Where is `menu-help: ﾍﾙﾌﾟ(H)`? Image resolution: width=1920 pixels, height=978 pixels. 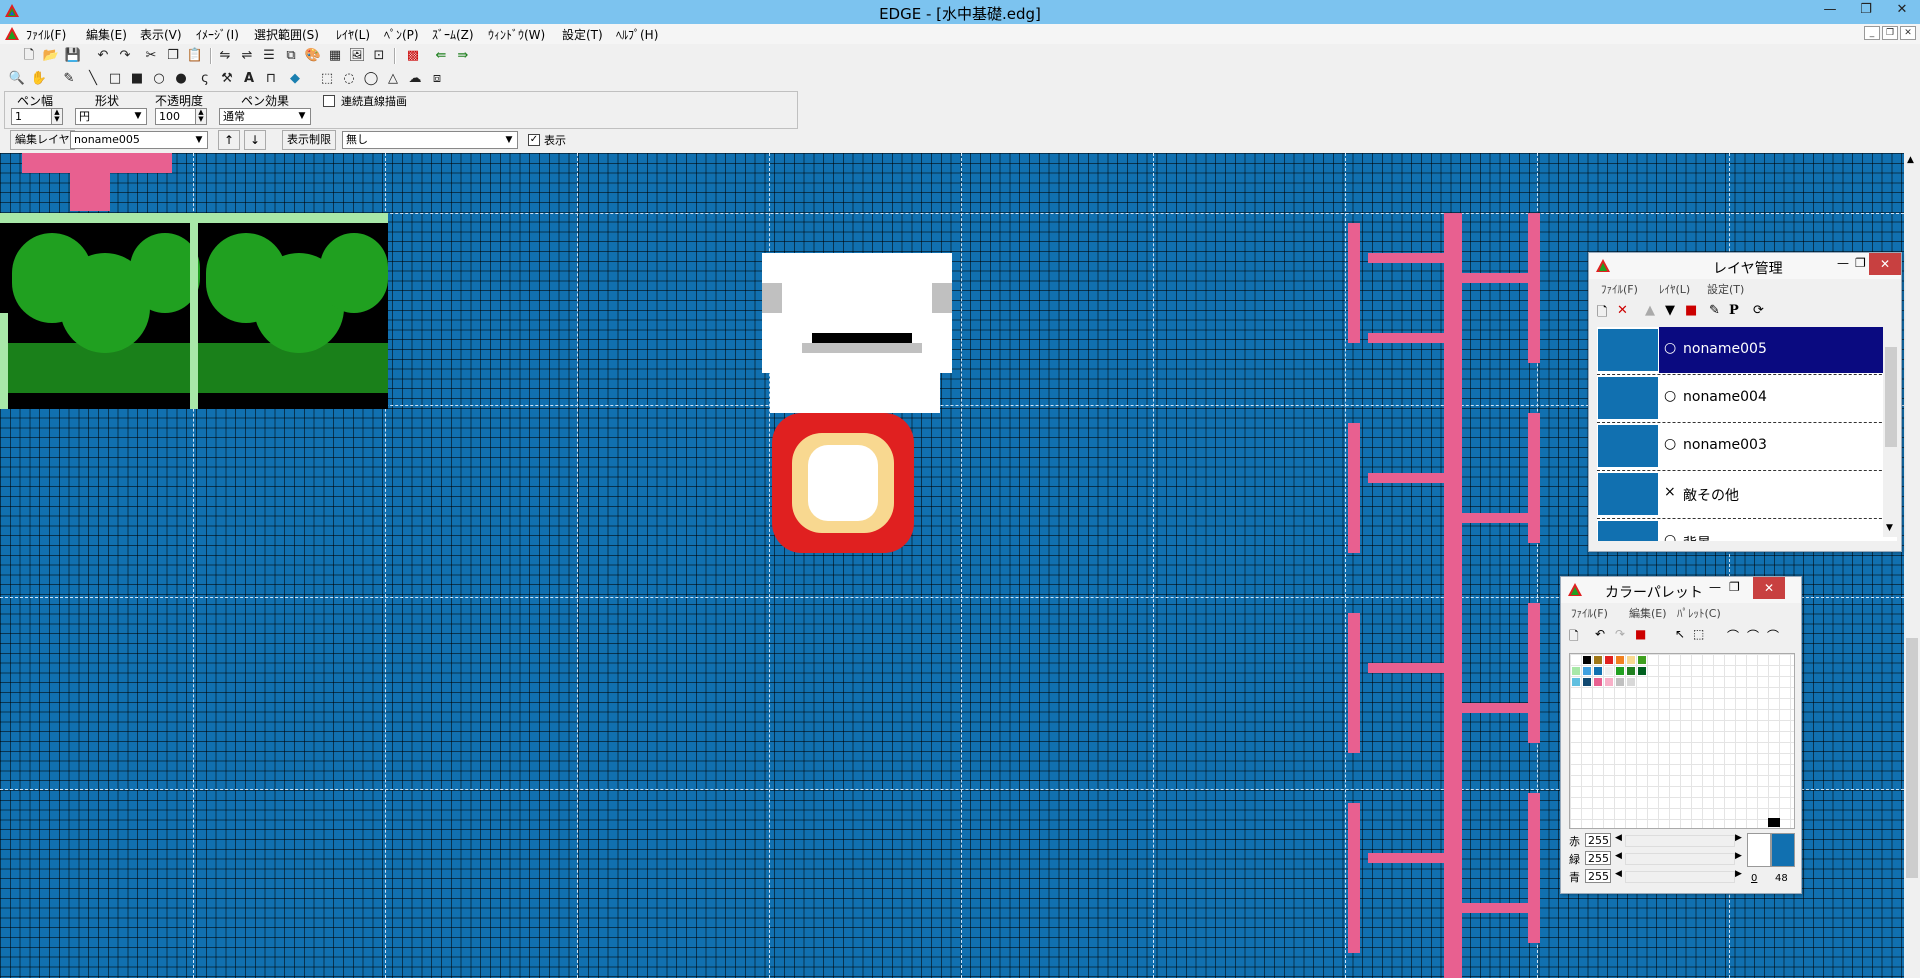
menu-help: ﾍﾙﾌﾟ(H) is located at coordinates (637, 34).